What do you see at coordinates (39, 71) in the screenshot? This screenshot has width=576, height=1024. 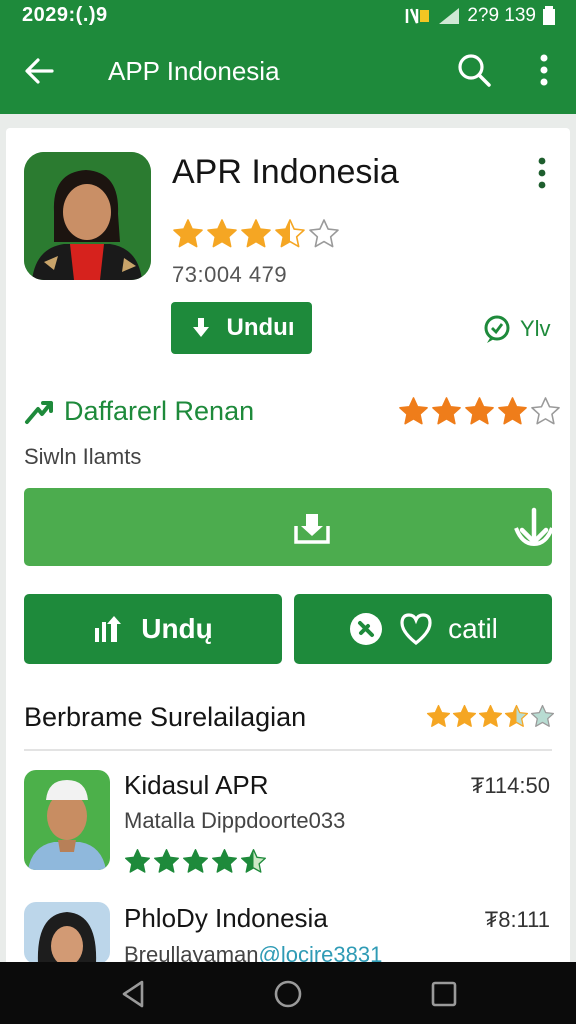 I see `back-arrow-icon` at bounding box center [39, 71].